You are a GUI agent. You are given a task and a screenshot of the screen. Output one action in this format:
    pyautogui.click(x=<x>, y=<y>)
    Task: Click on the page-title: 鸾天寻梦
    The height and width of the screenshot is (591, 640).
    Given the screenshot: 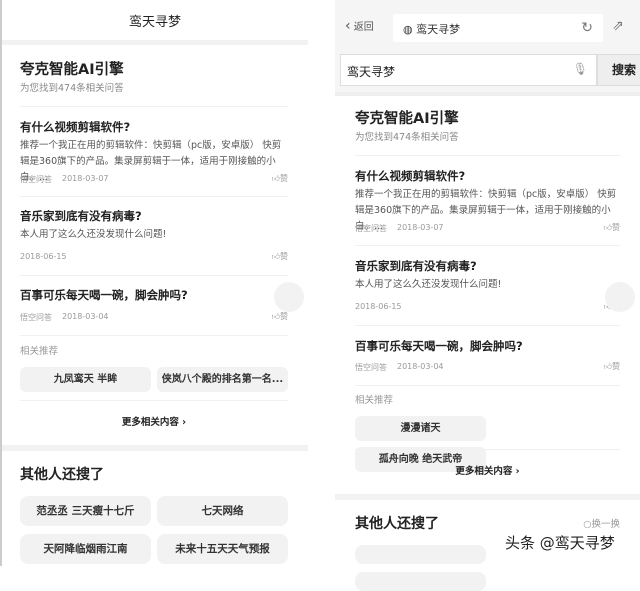 What is the action you would take?
    pyautogui.click(x=154, y=22)
    